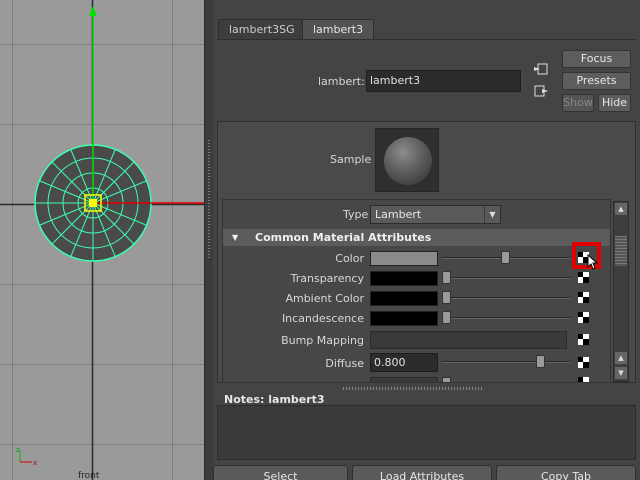 This screenshot has height=480, width=640. Describe the element at coordinates (540, 361) in the screenshot. I see `diffuse-slider-handle` at that location.